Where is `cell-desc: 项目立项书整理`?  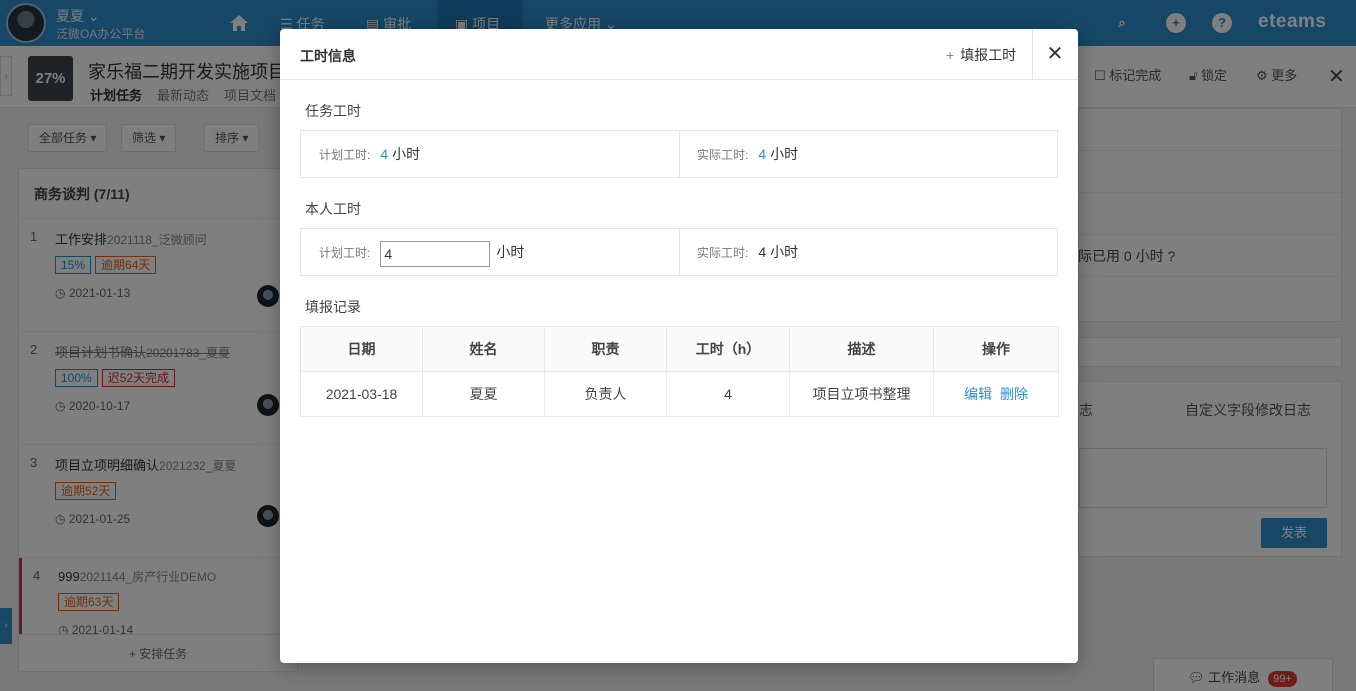
cell-desc: 项目立项书整理 is located at coordinates (861, 394).